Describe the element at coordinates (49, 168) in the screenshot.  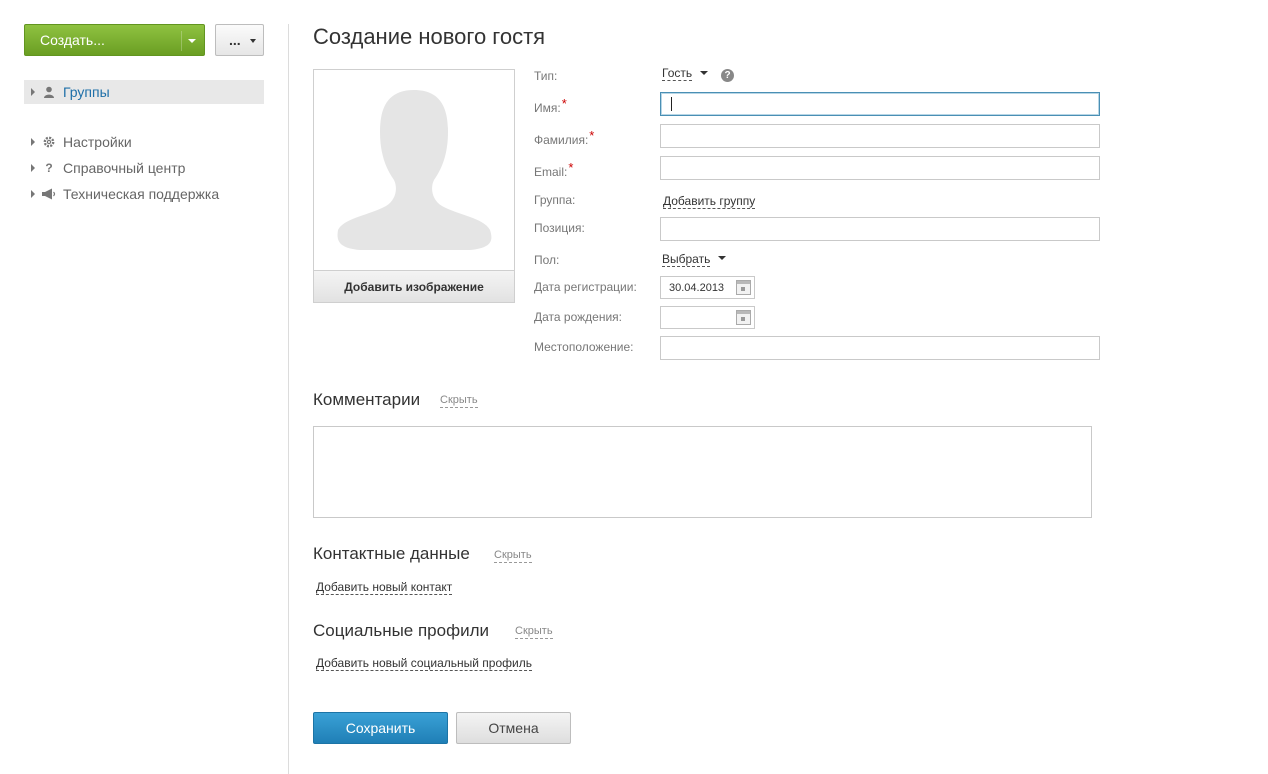
I see `question-icon: ?` at that location.